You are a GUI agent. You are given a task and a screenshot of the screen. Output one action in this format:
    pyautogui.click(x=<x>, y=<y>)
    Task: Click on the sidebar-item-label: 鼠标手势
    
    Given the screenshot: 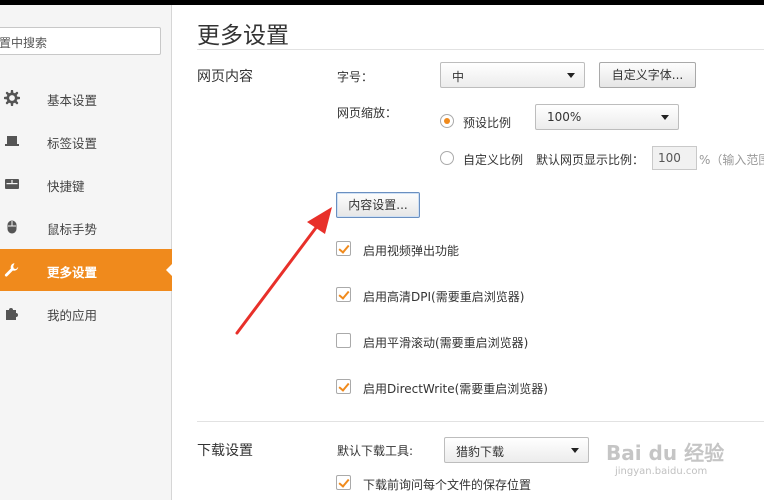 What is the action you would take?
    pyautogui.click(x=72, y=229)
    